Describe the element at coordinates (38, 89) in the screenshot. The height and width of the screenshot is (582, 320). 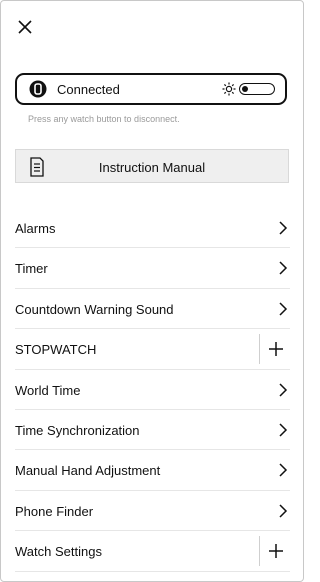
I see `watch-icon` at that location.